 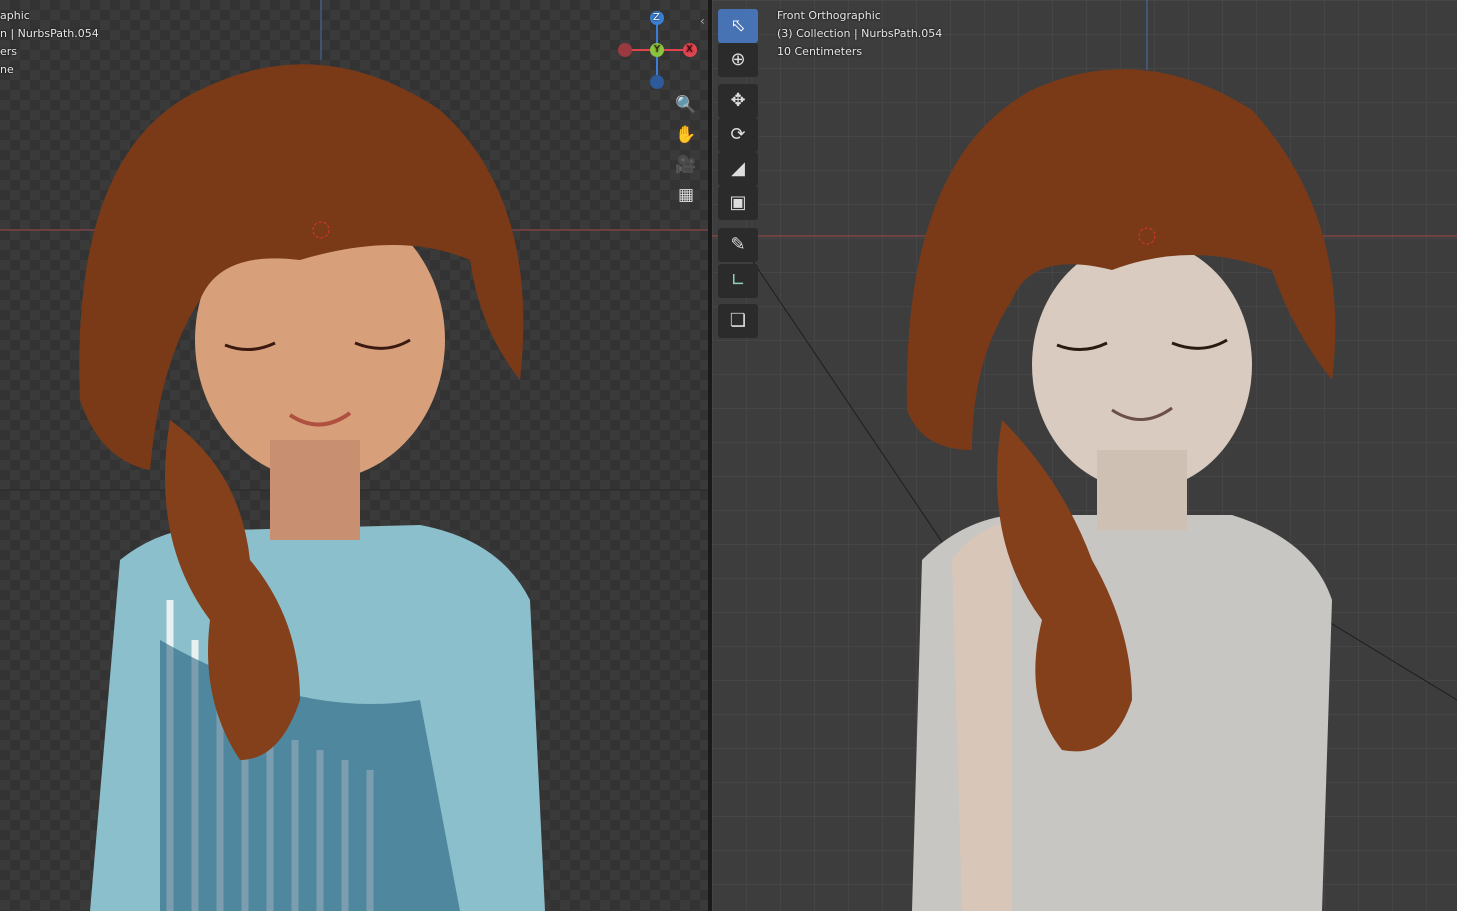 I want to click on gizmo-z-label: Z, so click(x=656, y=18).